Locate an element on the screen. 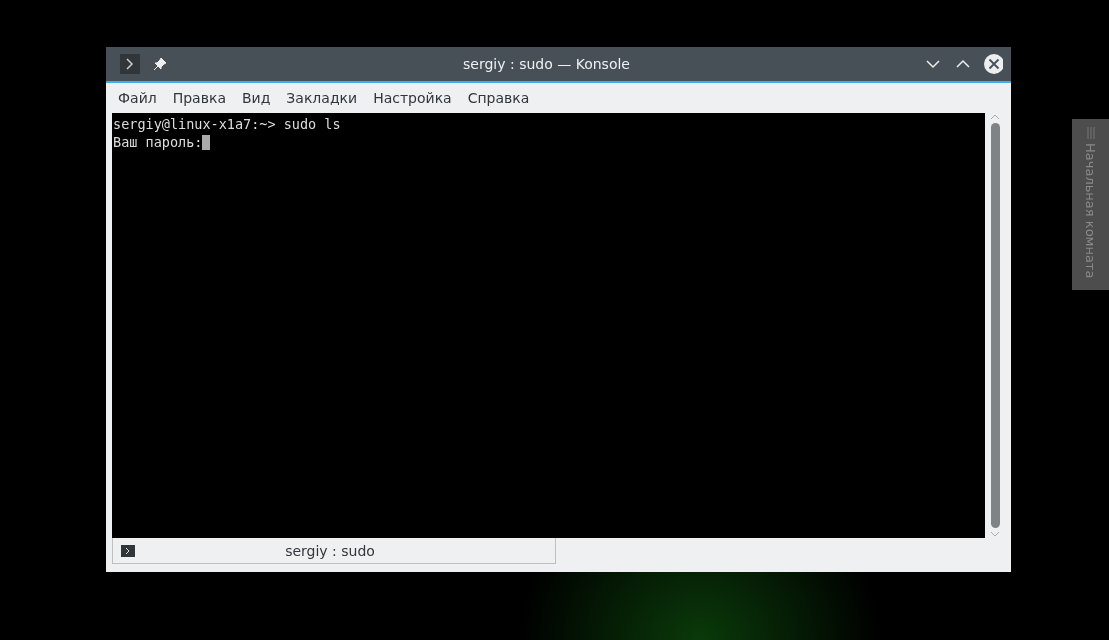  terminal-tab: sergiy : sudo is located at coordinates (334, 551).